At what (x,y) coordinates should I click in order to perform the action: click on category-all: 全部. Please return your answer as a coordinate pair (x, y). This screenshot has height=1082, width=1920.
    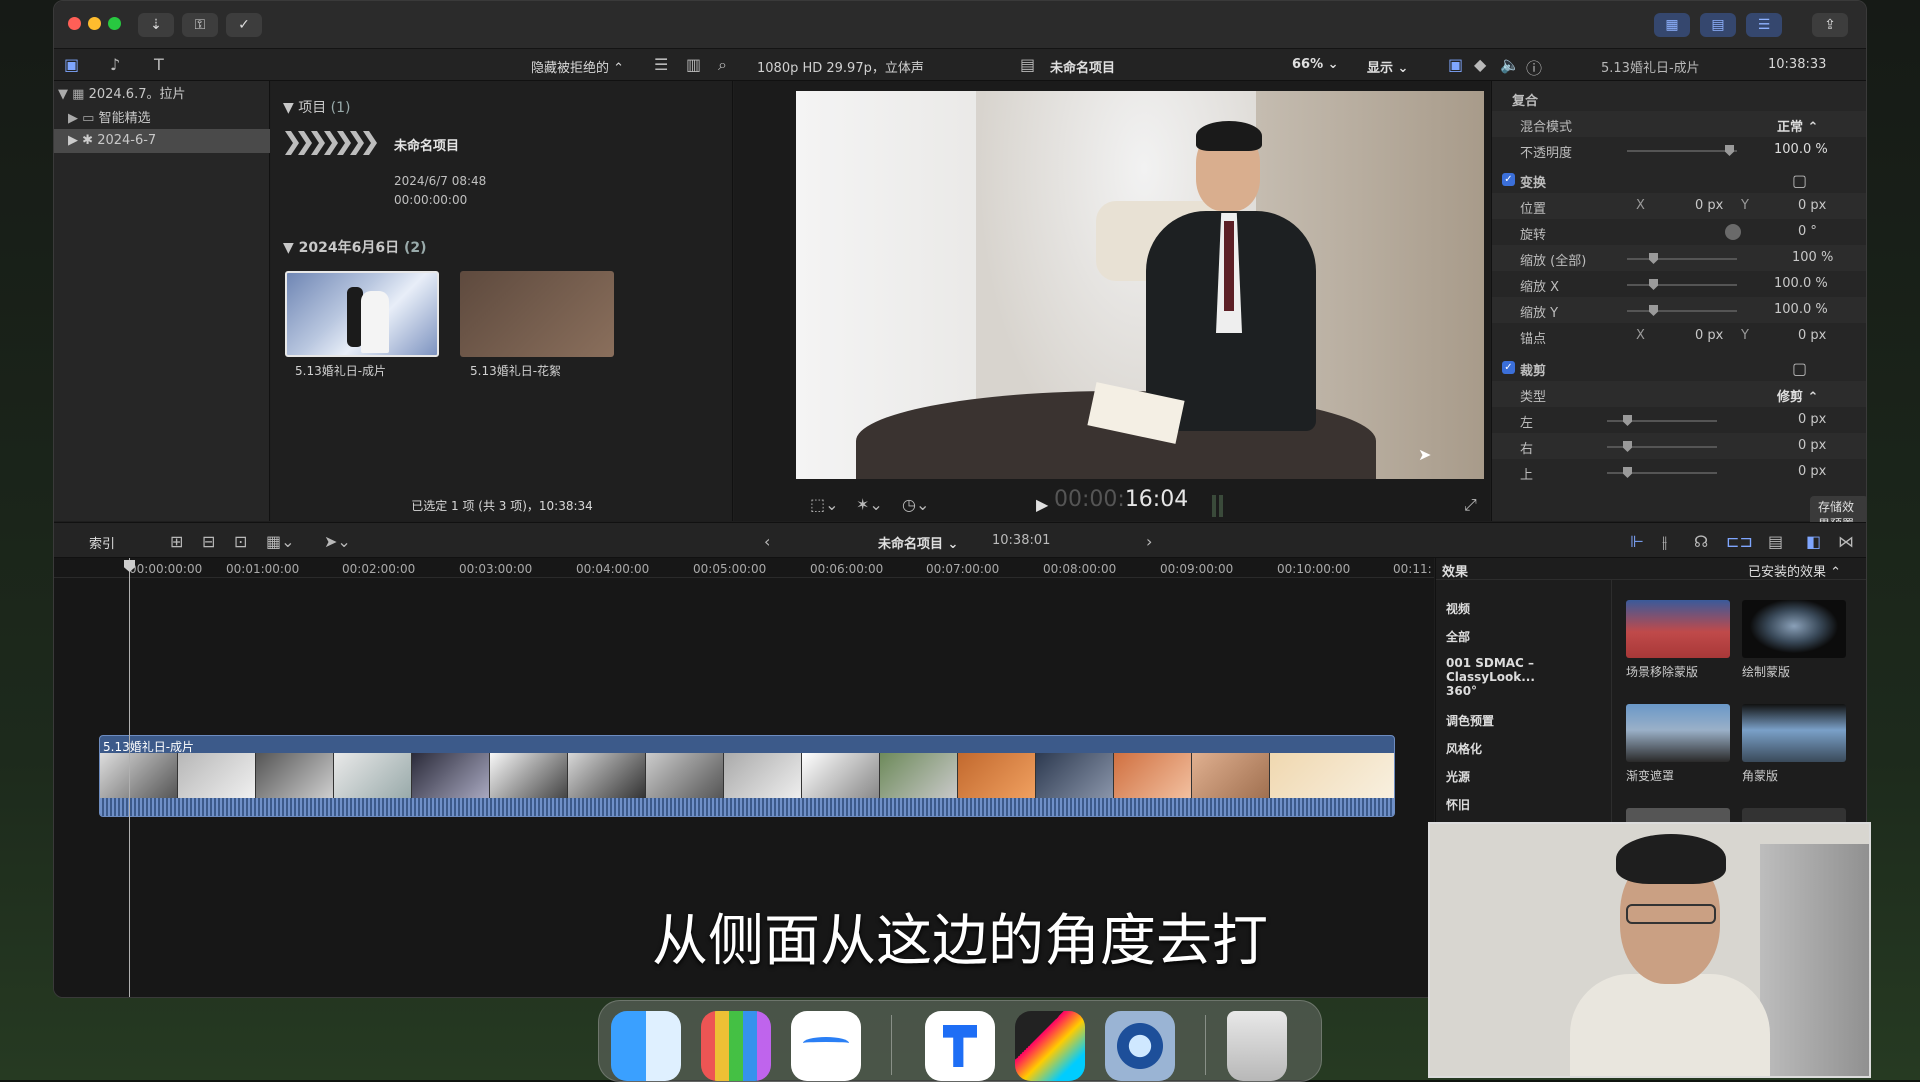
    Looking at the image, I should click on (1458, 636).